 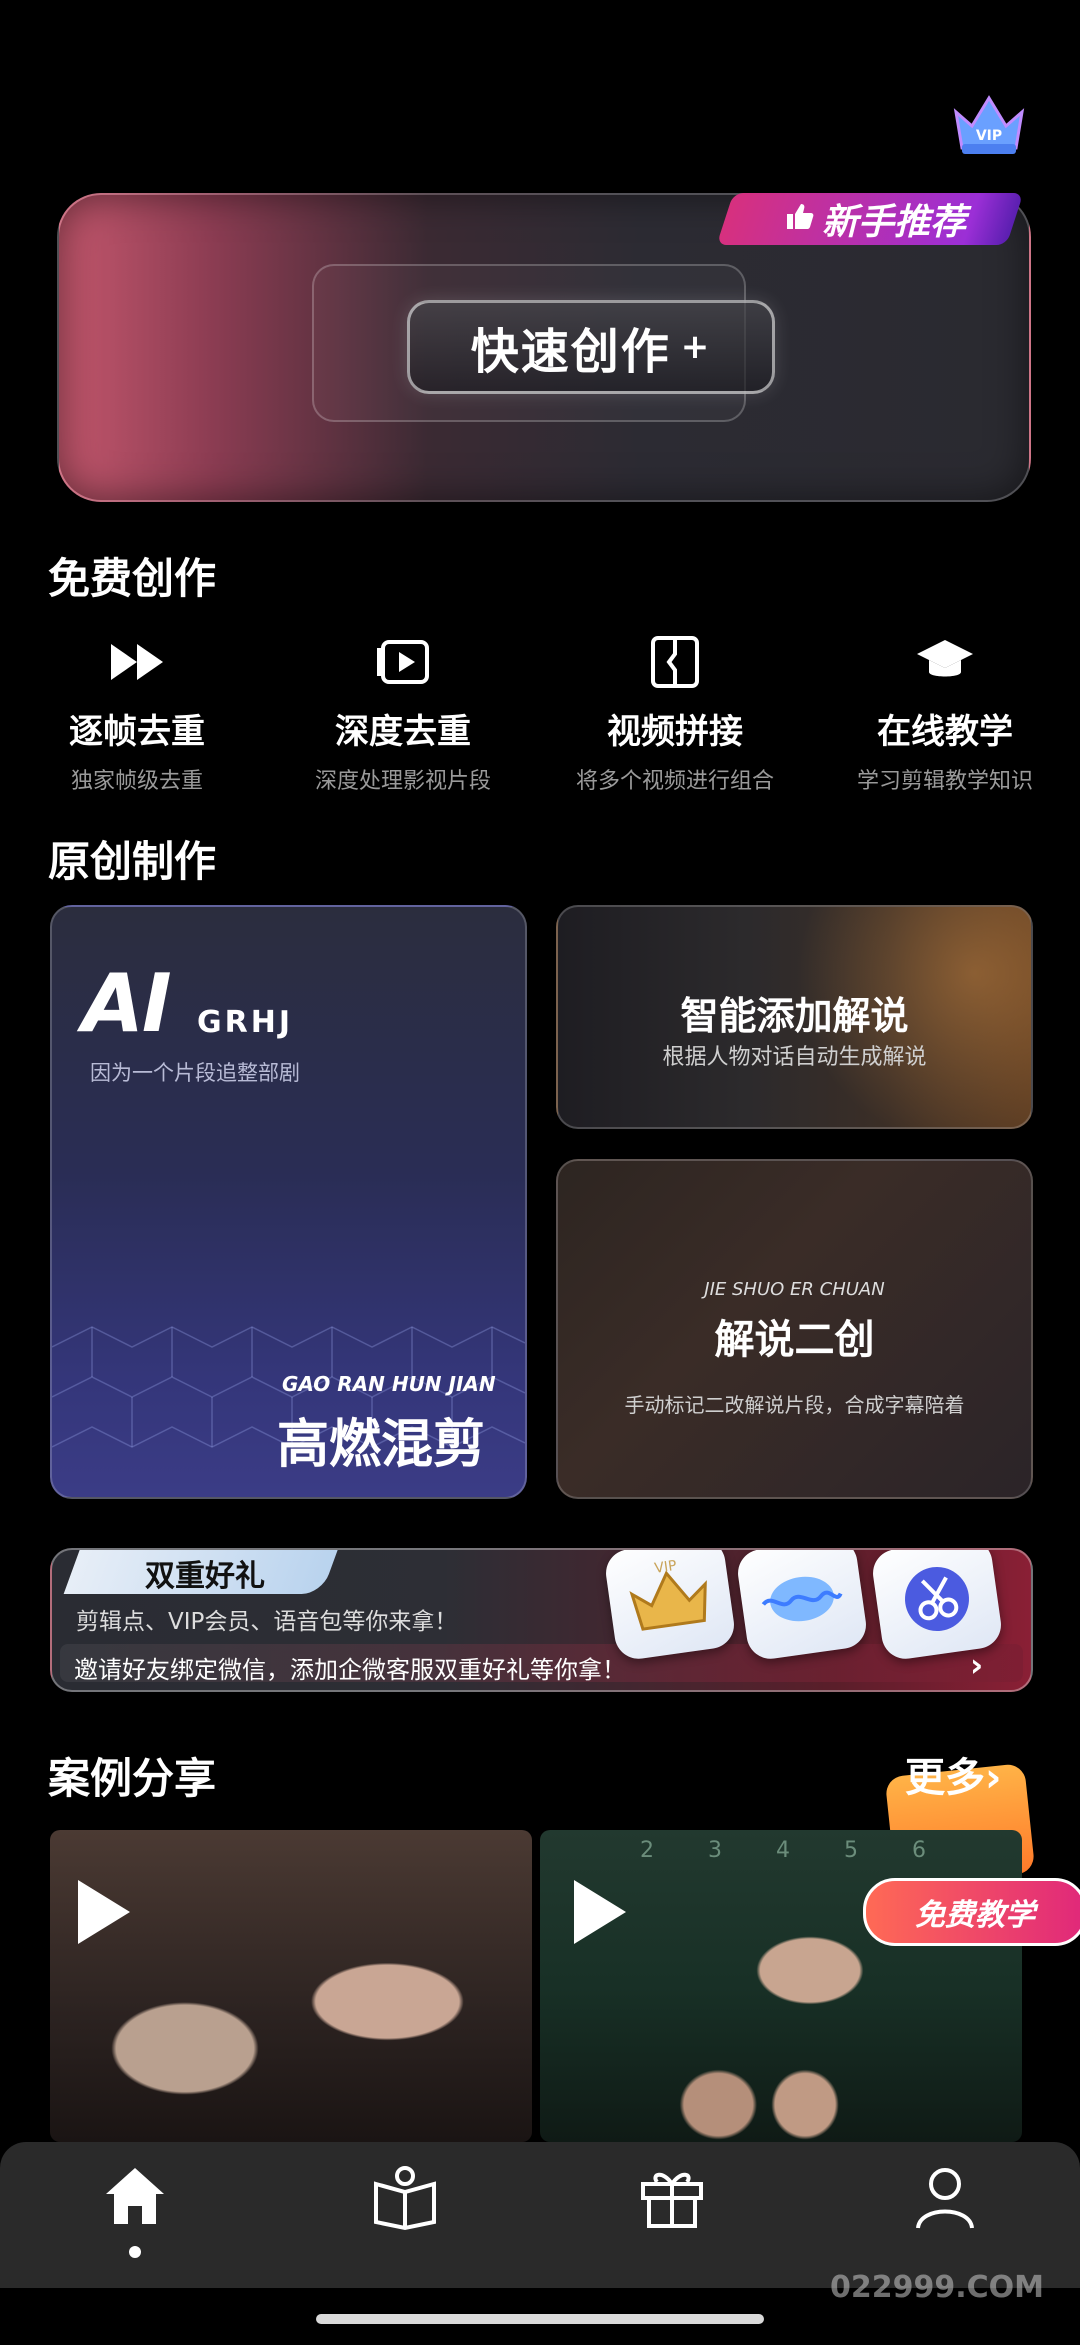 What do you see at coordinates (245, 1022) in the screenshot?
I see `ai-logo-suffix: GRHJ` at bounding box center [245, 1022].